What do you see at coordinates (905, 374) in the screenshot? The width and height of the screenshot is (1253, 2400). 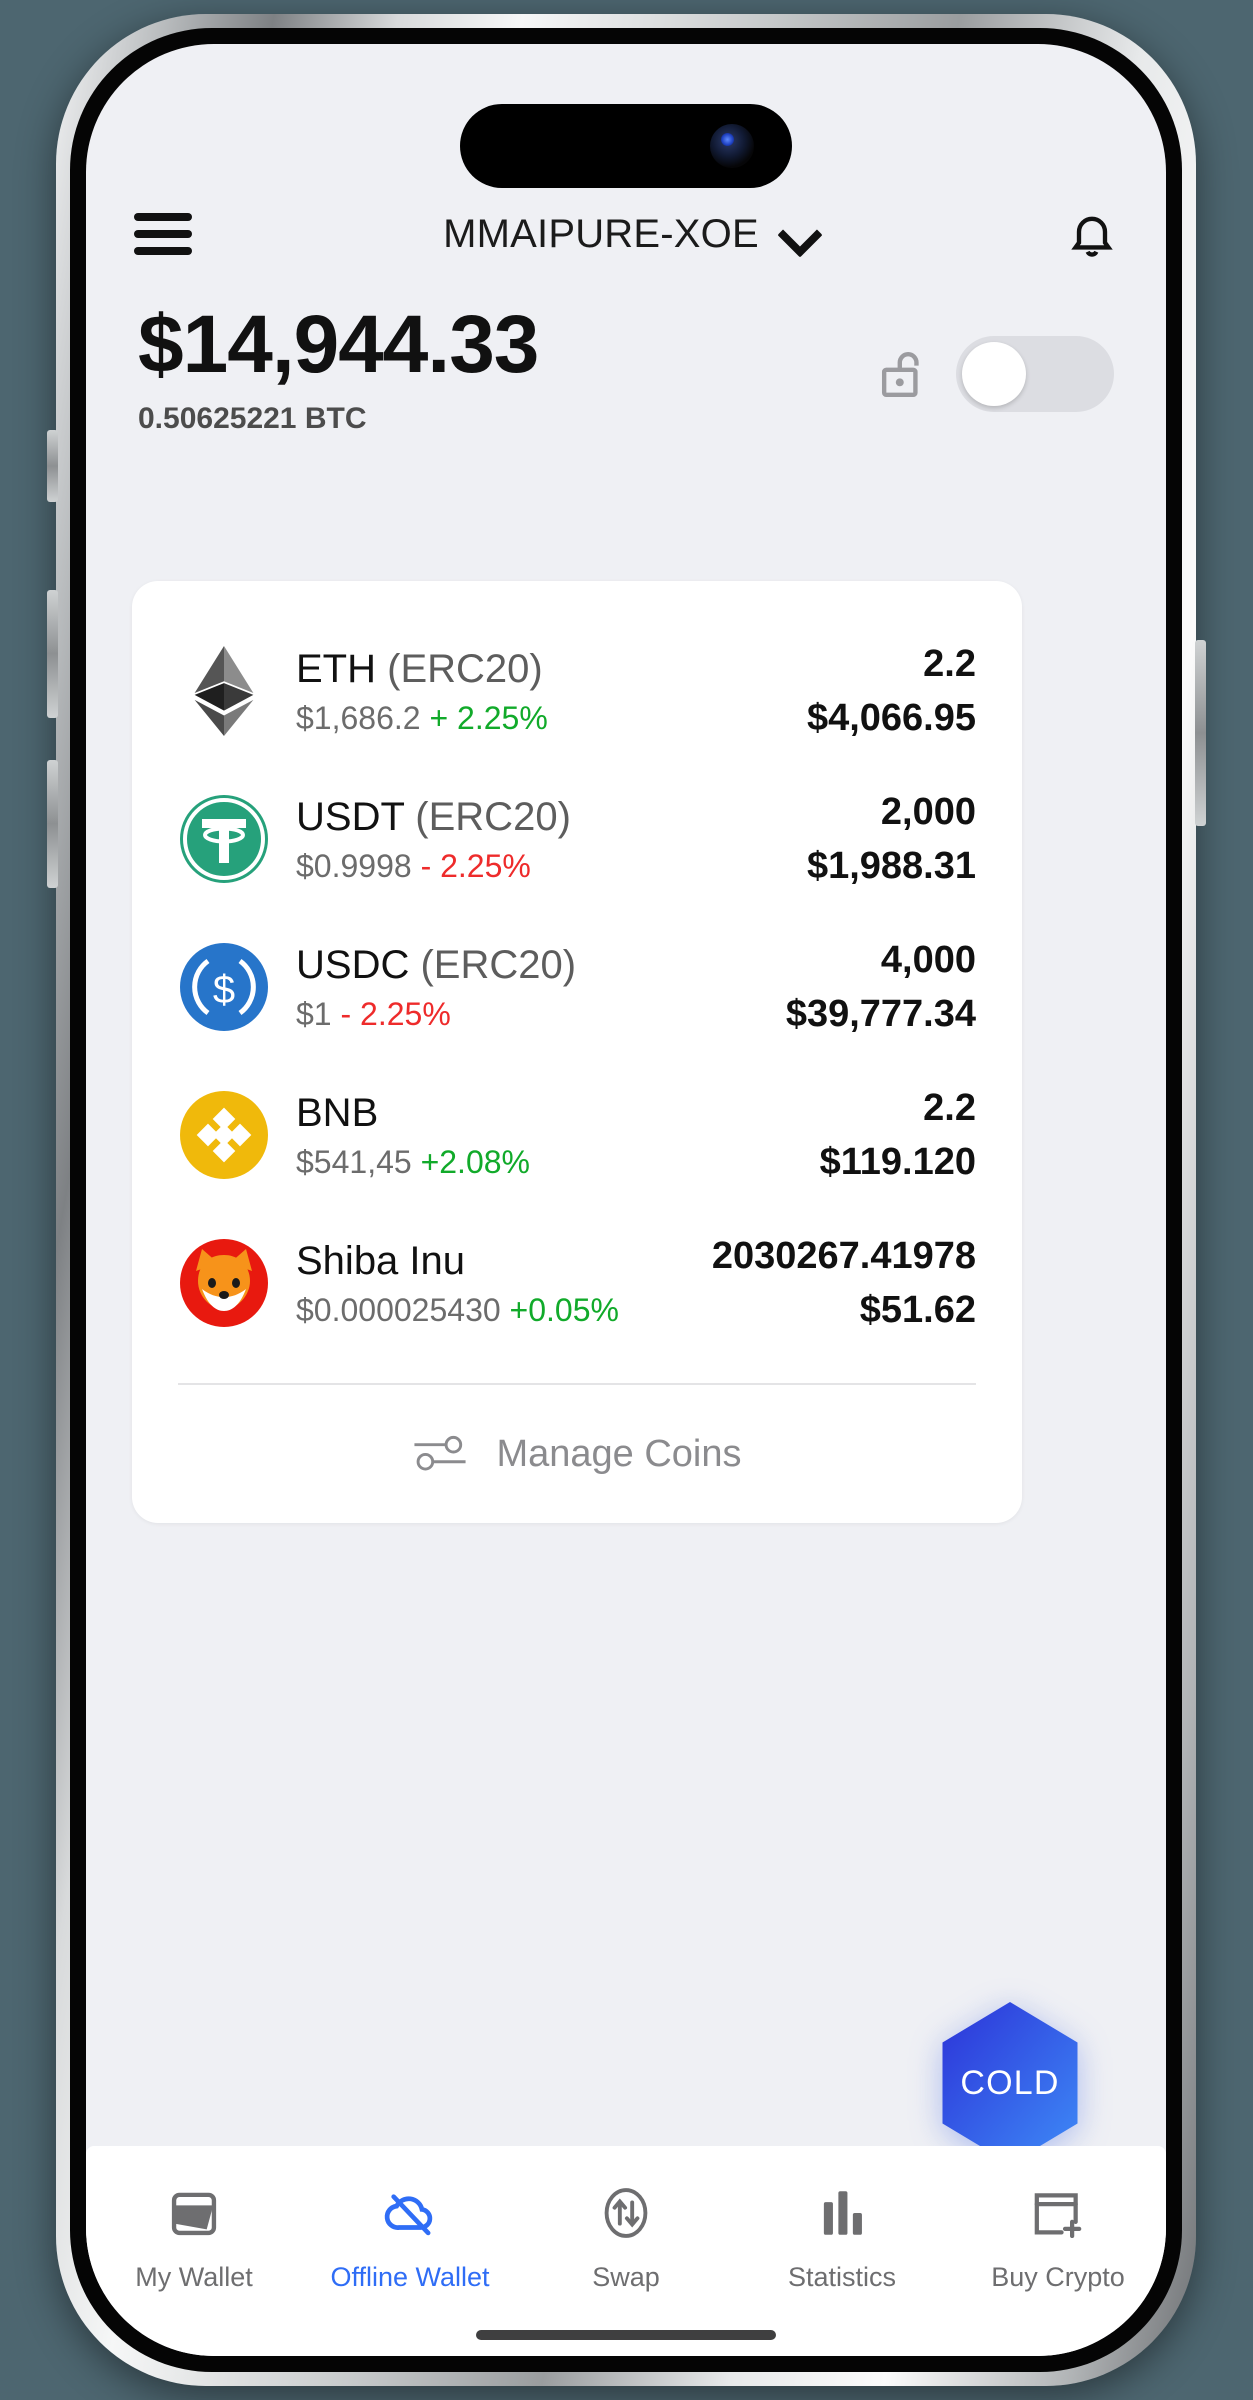 I see `unlock-padlock-icon` at bounding box center [905, 374].